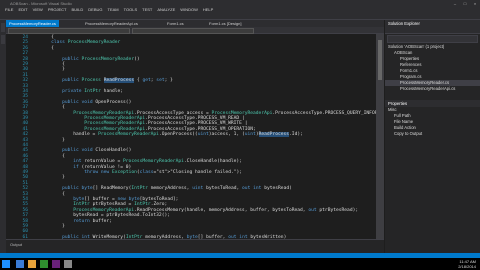  I want to click on menu-item-analyze: ANALYZE, so click(166, 9).